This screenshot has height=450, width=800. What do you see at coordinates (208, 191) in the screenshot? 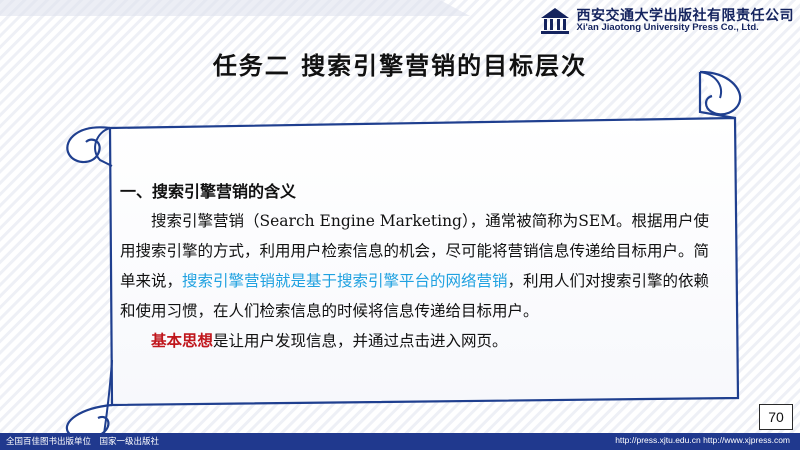
I see `section-heading: 一、搜索引擎营销的含义` at bounding box center [208, 191].